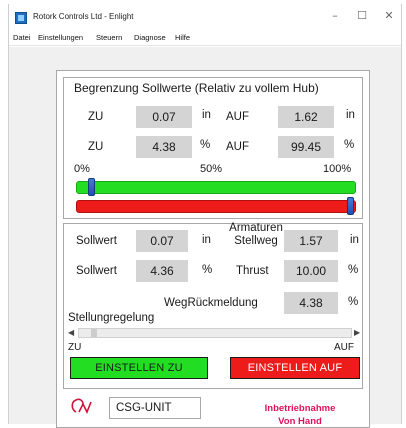 This screenshot has height=428, width=406. I want to click on valve-travel-unit: in, so click(354, 240).